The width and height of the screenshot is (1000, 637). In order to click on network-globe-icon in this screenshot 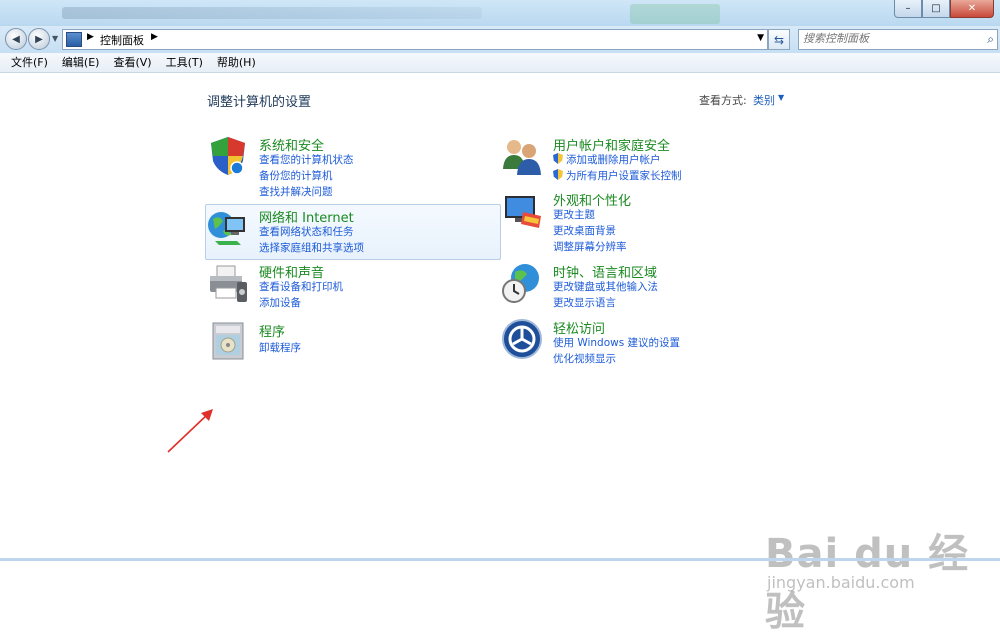, I will do `click(228, 228)`.